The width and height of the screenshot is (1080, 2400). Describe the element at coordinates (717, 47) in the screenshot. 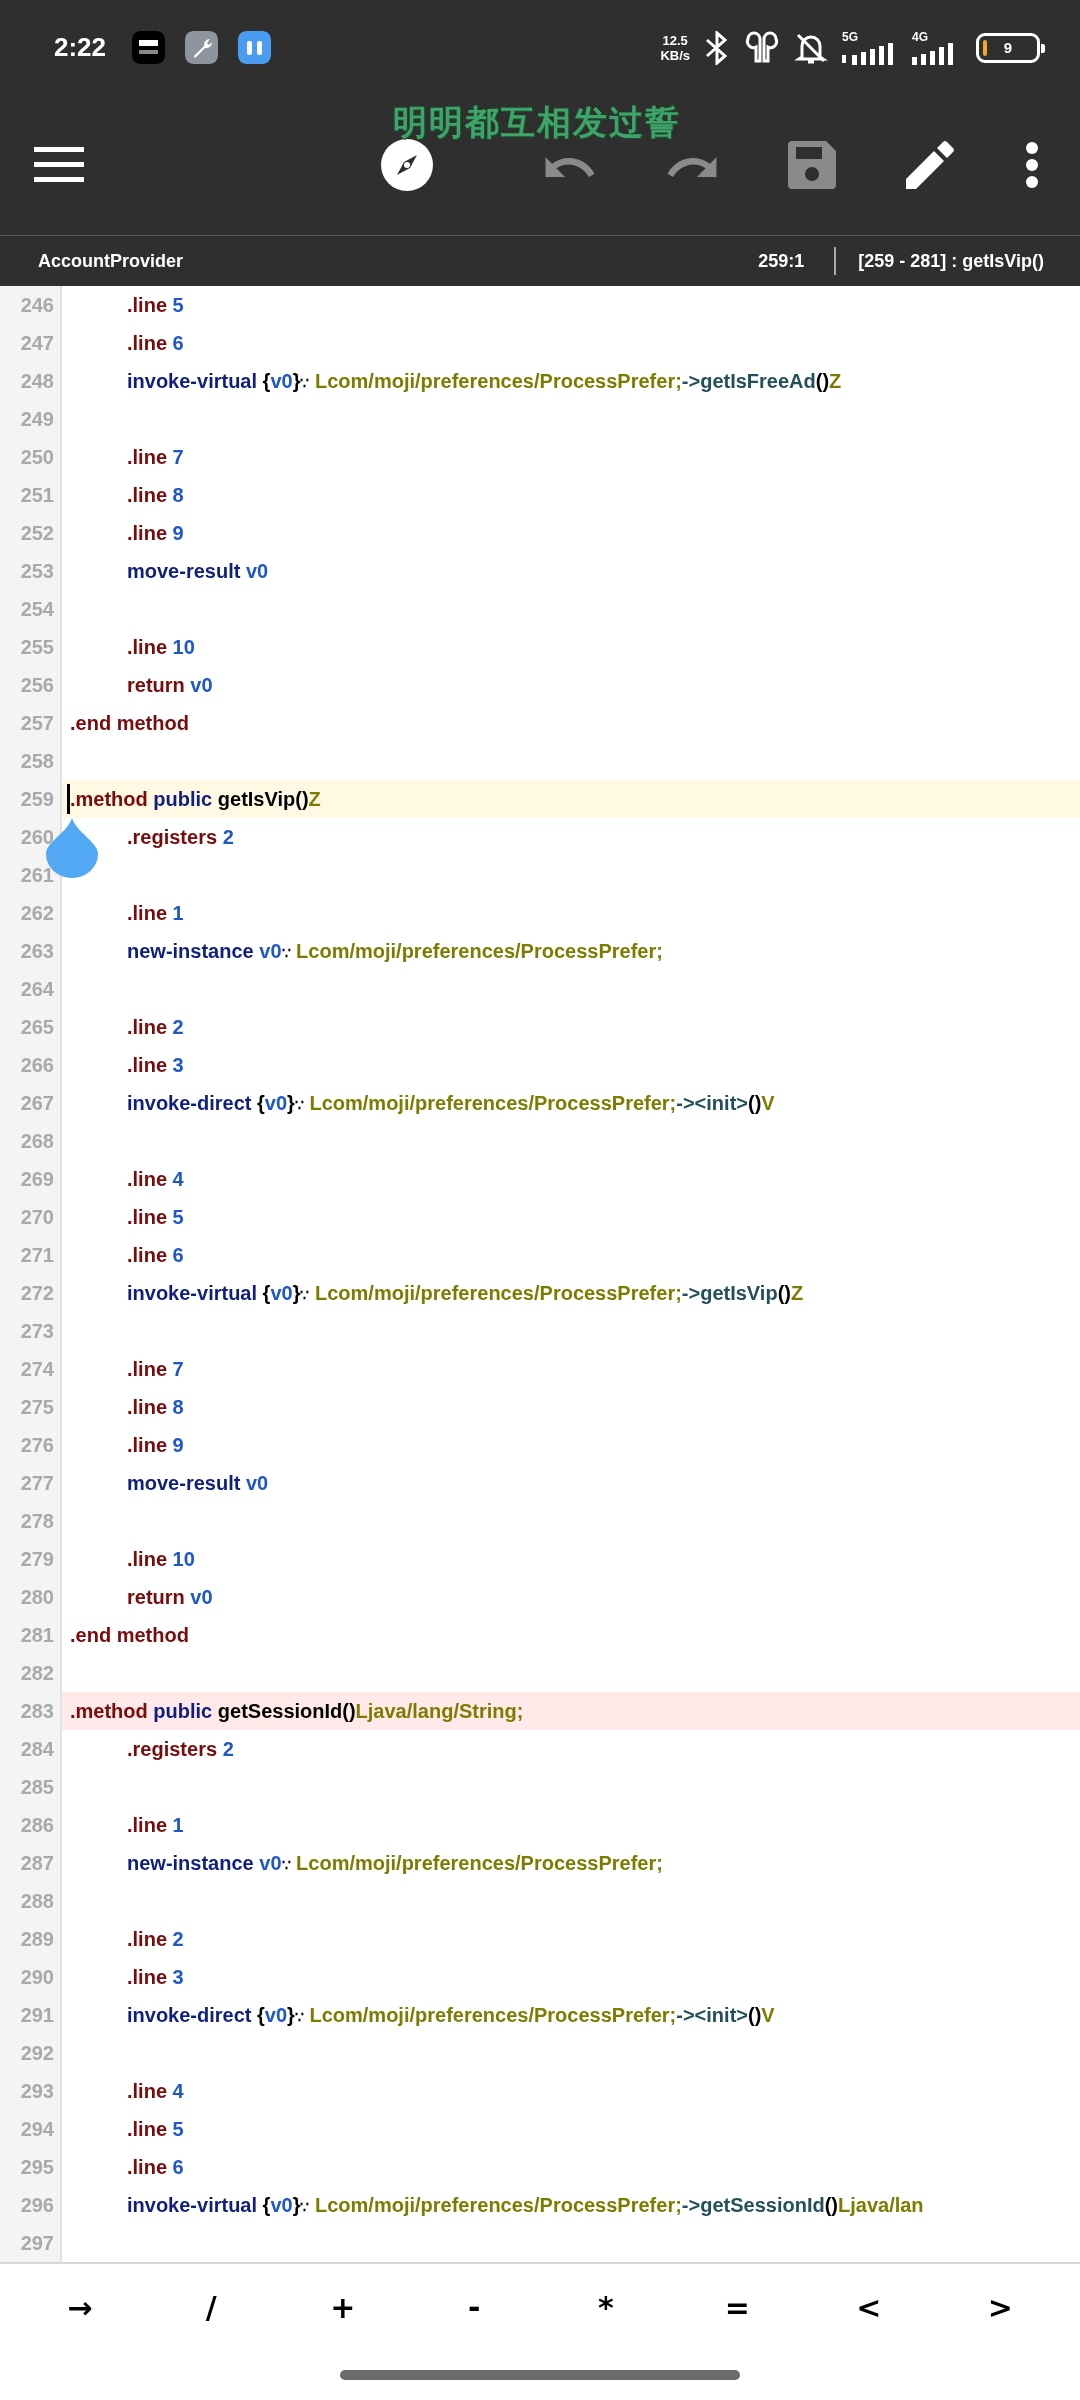

I see `bluetooth-icon` at that location.